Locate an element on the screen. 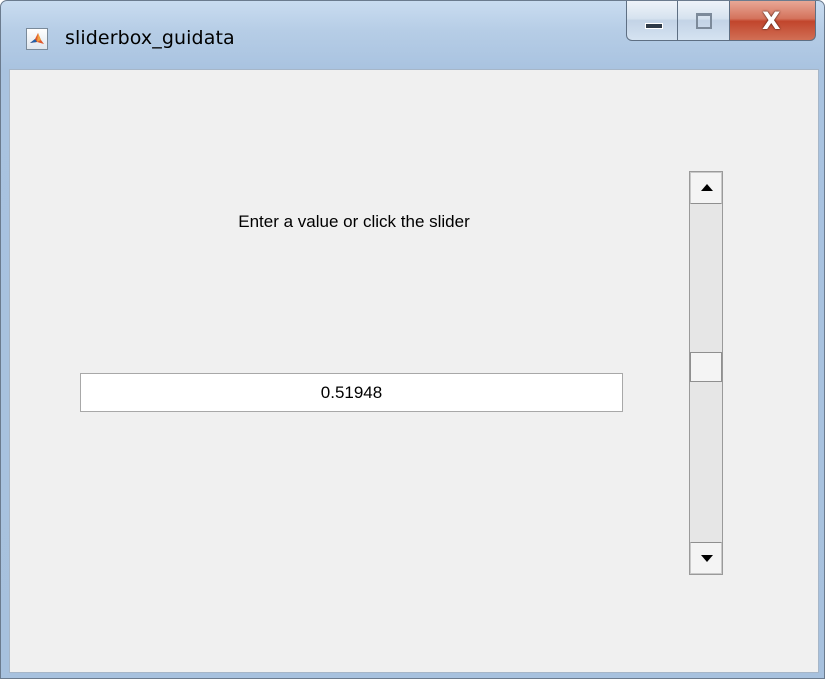  window-title: sliderbox_guidata is located at coordinates (150, 38).